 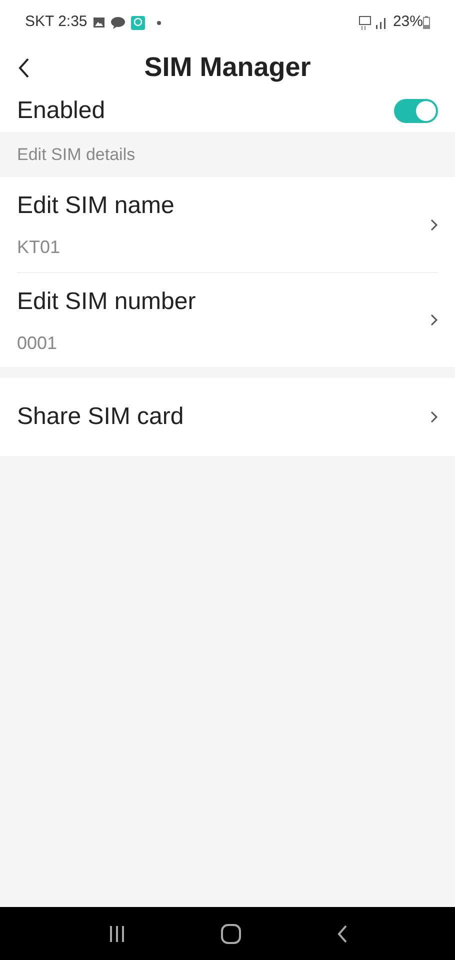 What do you see at coordinates (61, 111) in the screenshot?
I see `enabled-label: Enabled` at bounding box center [61, 111].